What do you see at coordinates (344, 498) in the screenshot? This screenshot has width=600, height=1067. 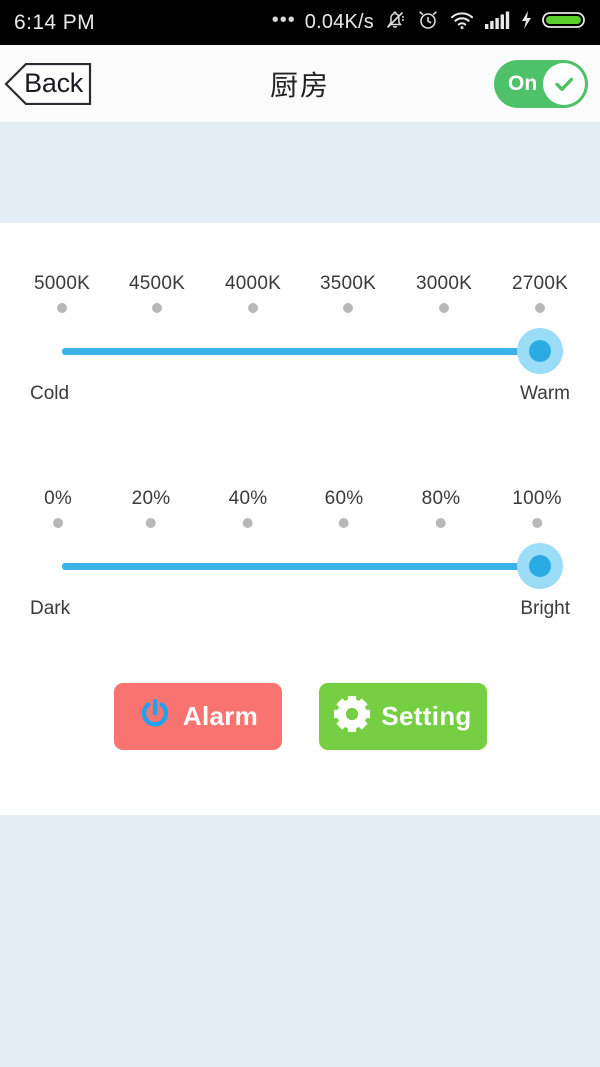 I see `tick-label: 60%` at bounding box center [344, 498].